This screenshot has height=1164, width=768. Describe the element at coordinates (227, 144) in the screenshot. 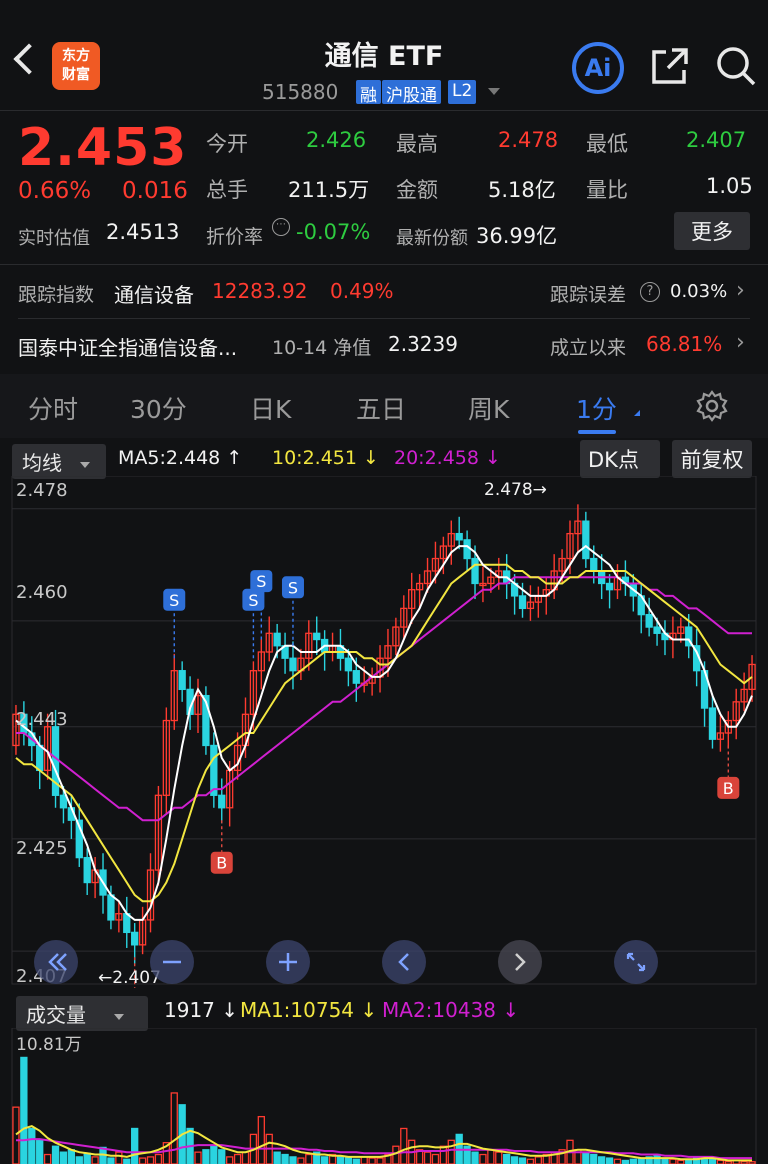

I see `open-label: 今开` at that location.